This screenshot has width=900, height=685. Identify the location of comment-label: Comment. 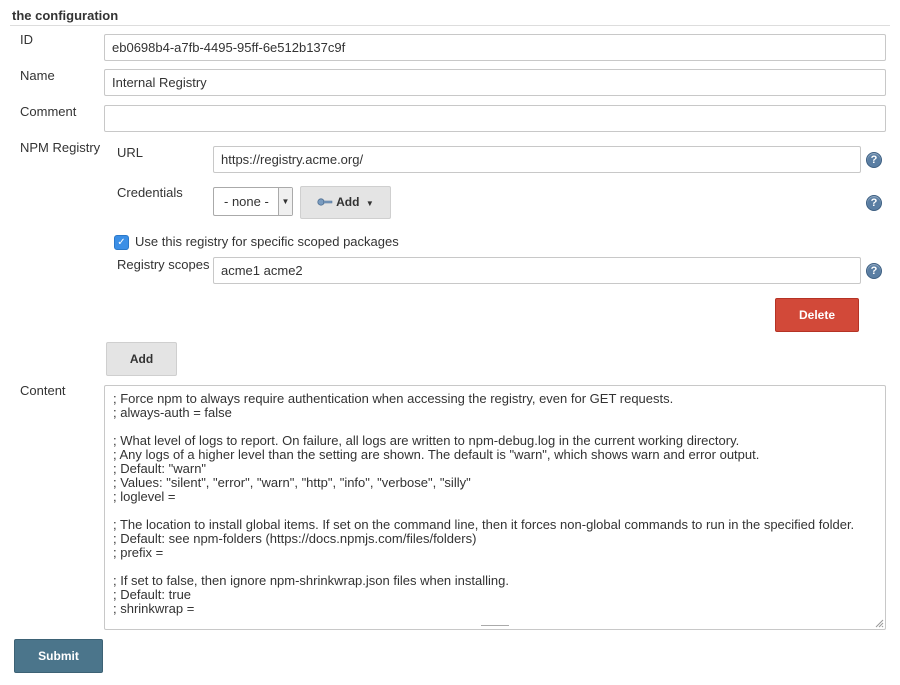
(48, 111).